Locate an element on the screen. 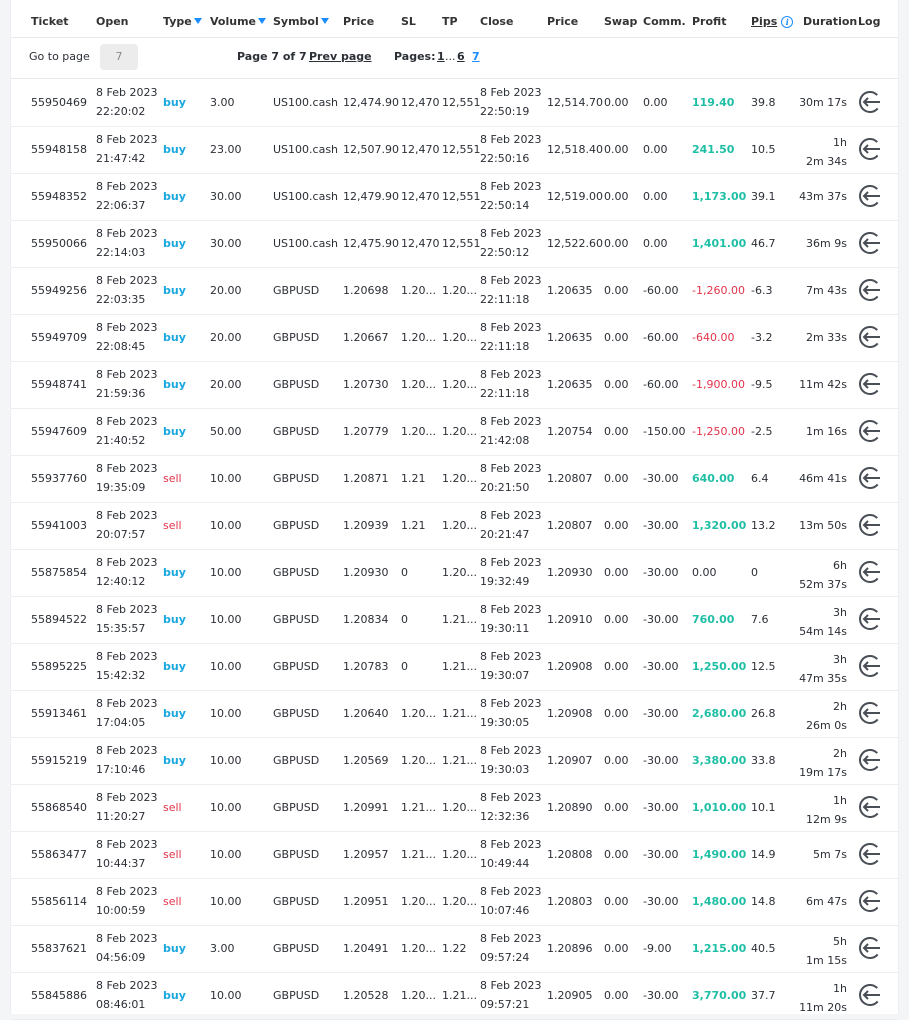 Image resolution: width=909 pixels, height=1020 pixels. open-time-cell: 11:20:27 is located at coordinates (121, 816).